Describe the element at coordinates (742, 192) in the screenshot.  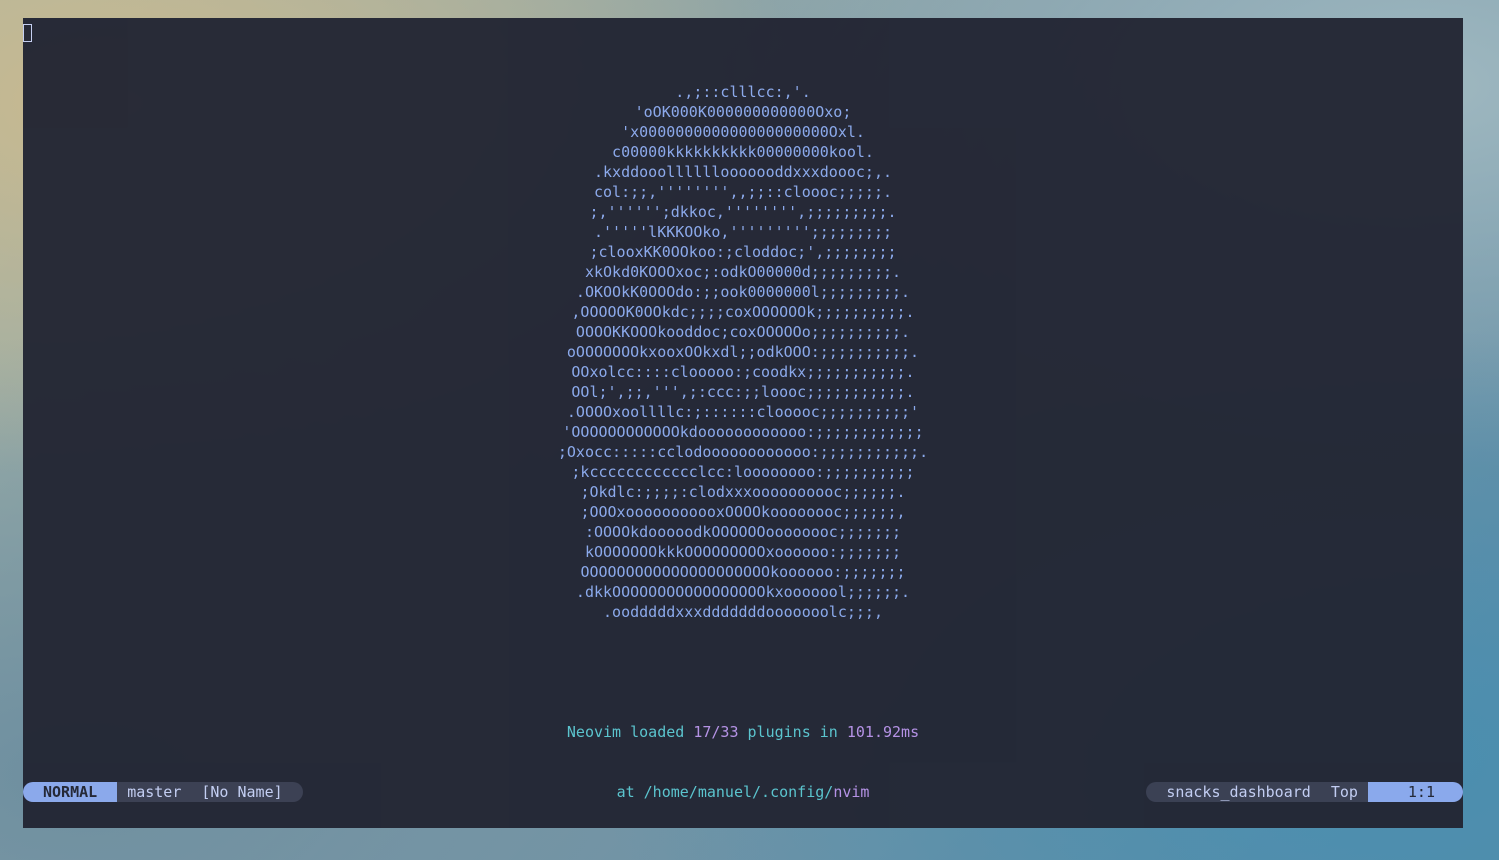
I see `ascii-art-row: col:;;,'''''''',,;;::cloooc;;;;;.` at that location.